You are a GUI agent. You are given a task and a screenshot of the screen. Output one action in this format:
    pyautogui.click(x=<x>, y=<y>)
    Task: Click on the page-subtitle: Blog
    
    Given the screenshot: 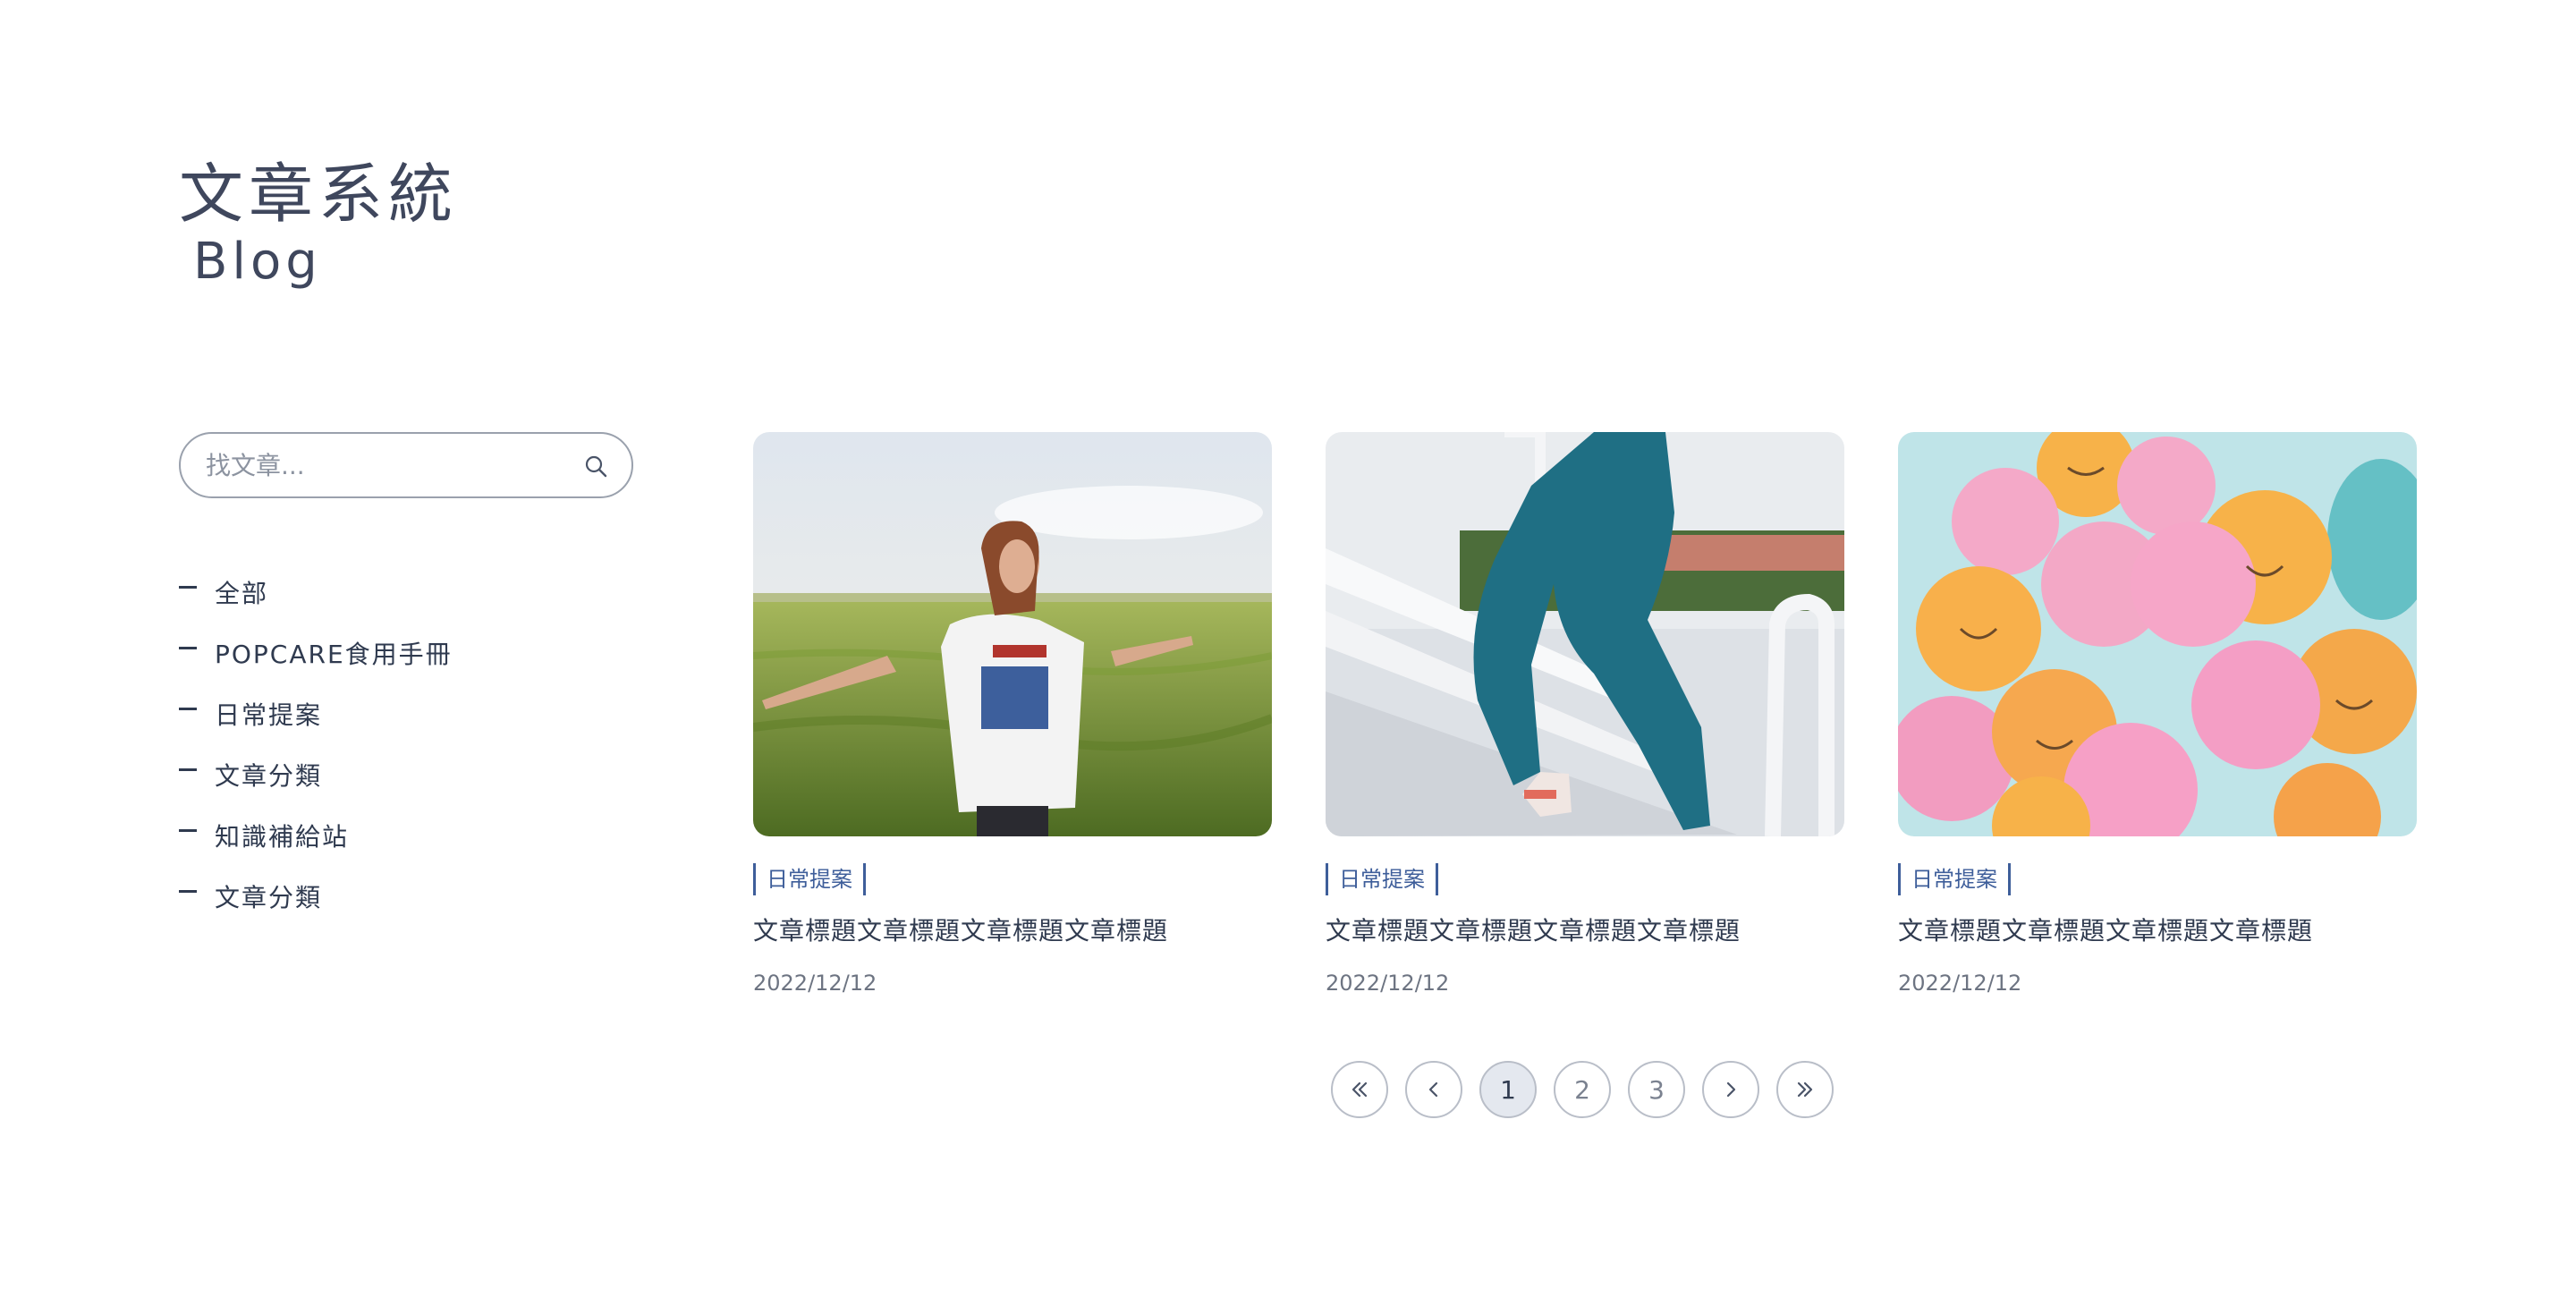 What is the action you would take?
    pyautogui.click(x=257, y=262)
    